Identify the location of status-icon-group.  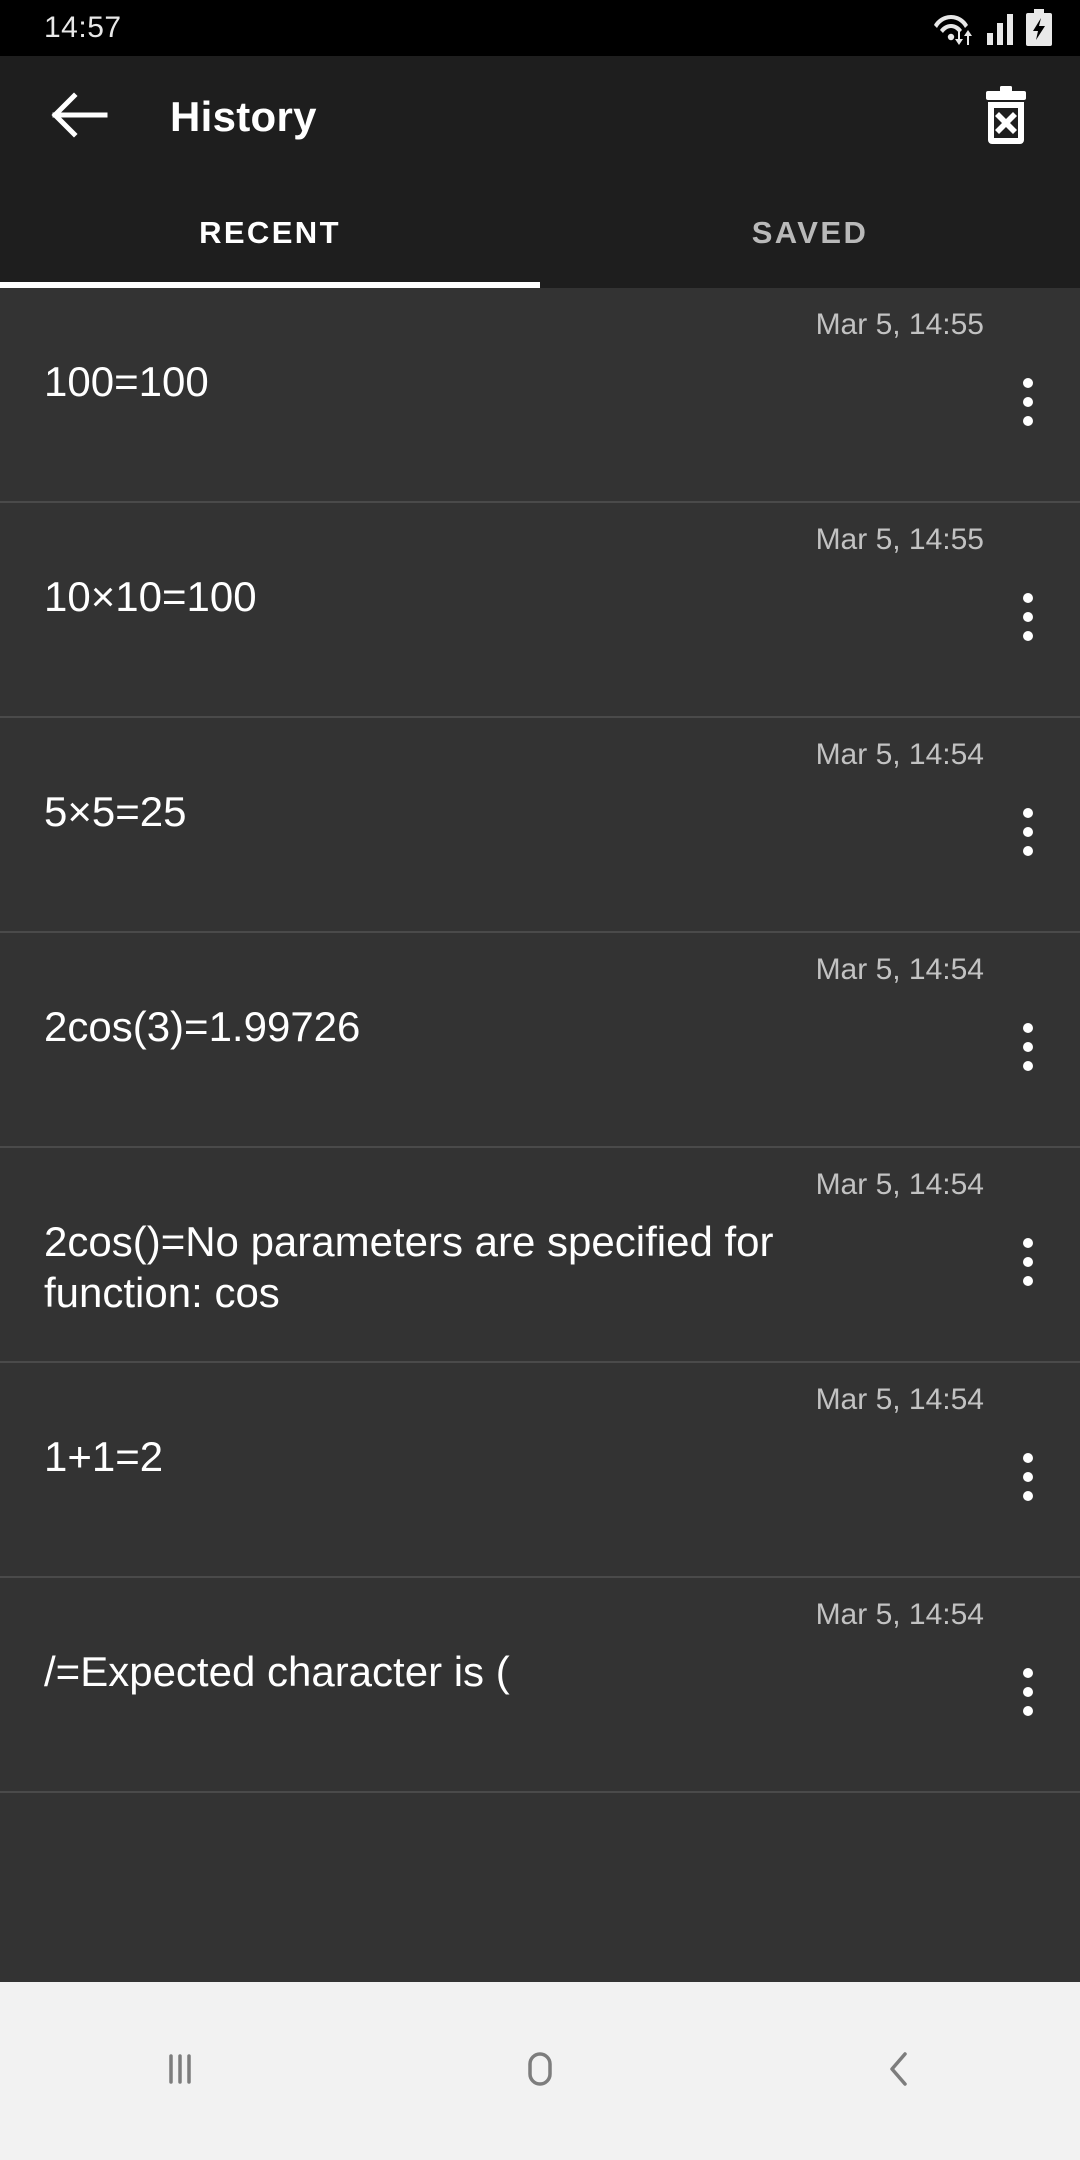
(994, 28).